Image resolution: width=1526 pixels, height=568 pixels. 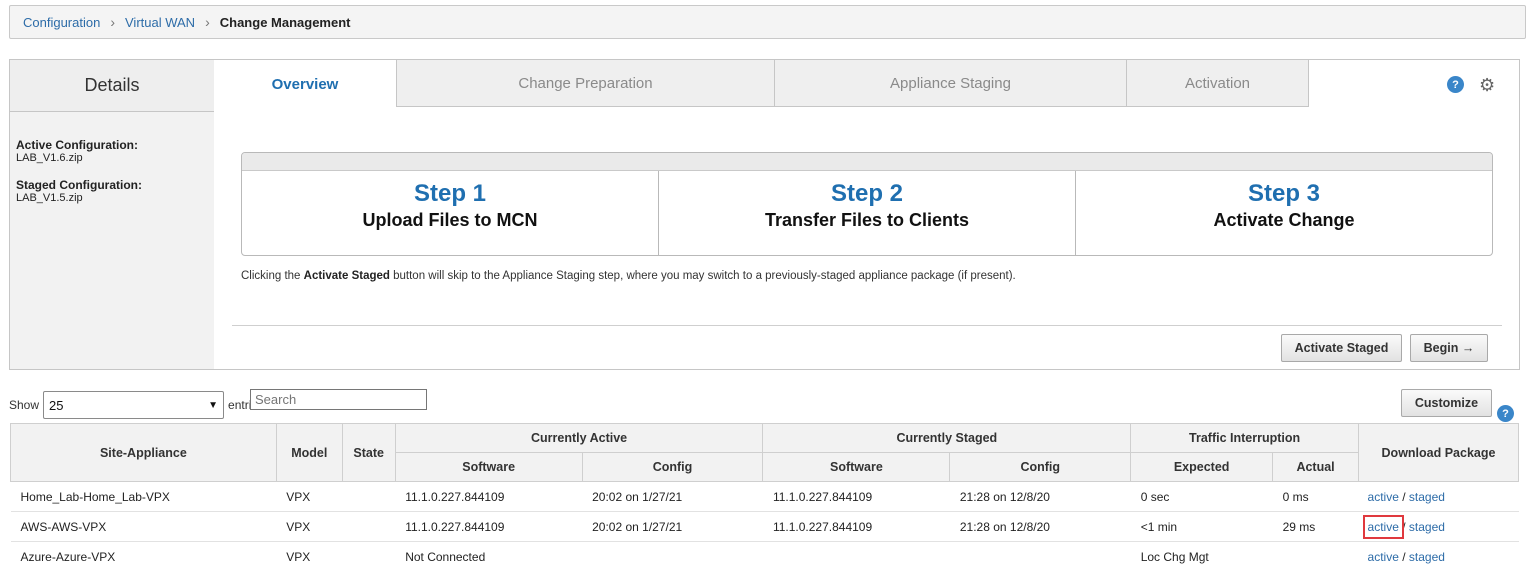 I want to click on col-active-config: Config, so click(x=672, y=467).